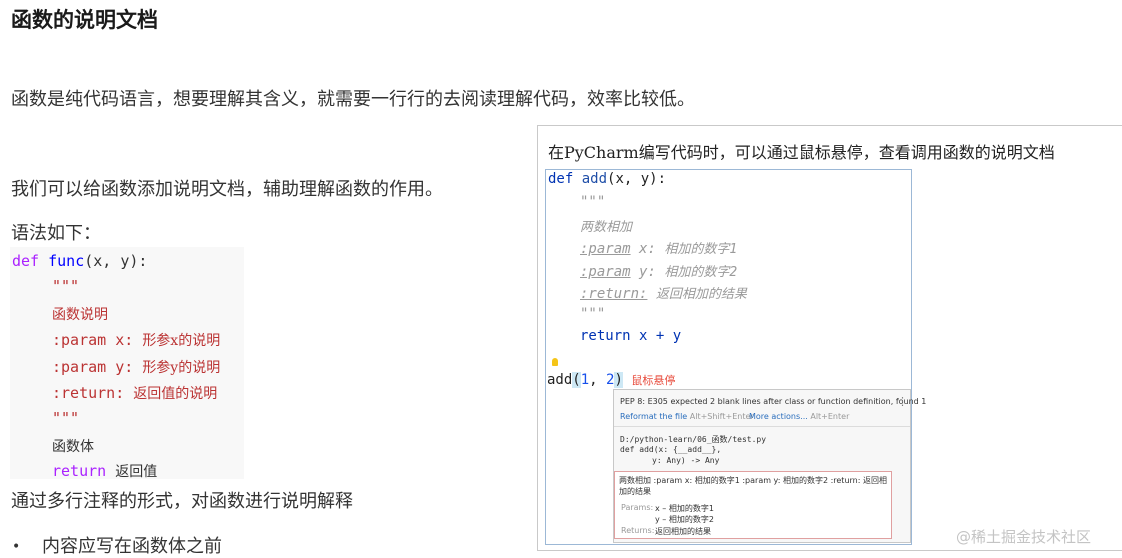 This screenshot has width=1122, height=558. I want to click on param-x-desc: 形参x的说明, so click(181, 341).